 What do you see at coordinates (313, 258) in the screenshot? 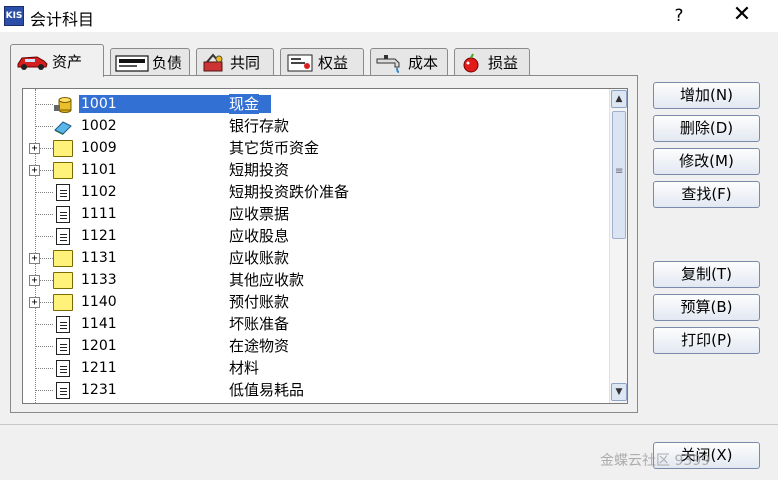
I see `tree-row: +1131 应收账款` at bounding box center [313, 258].